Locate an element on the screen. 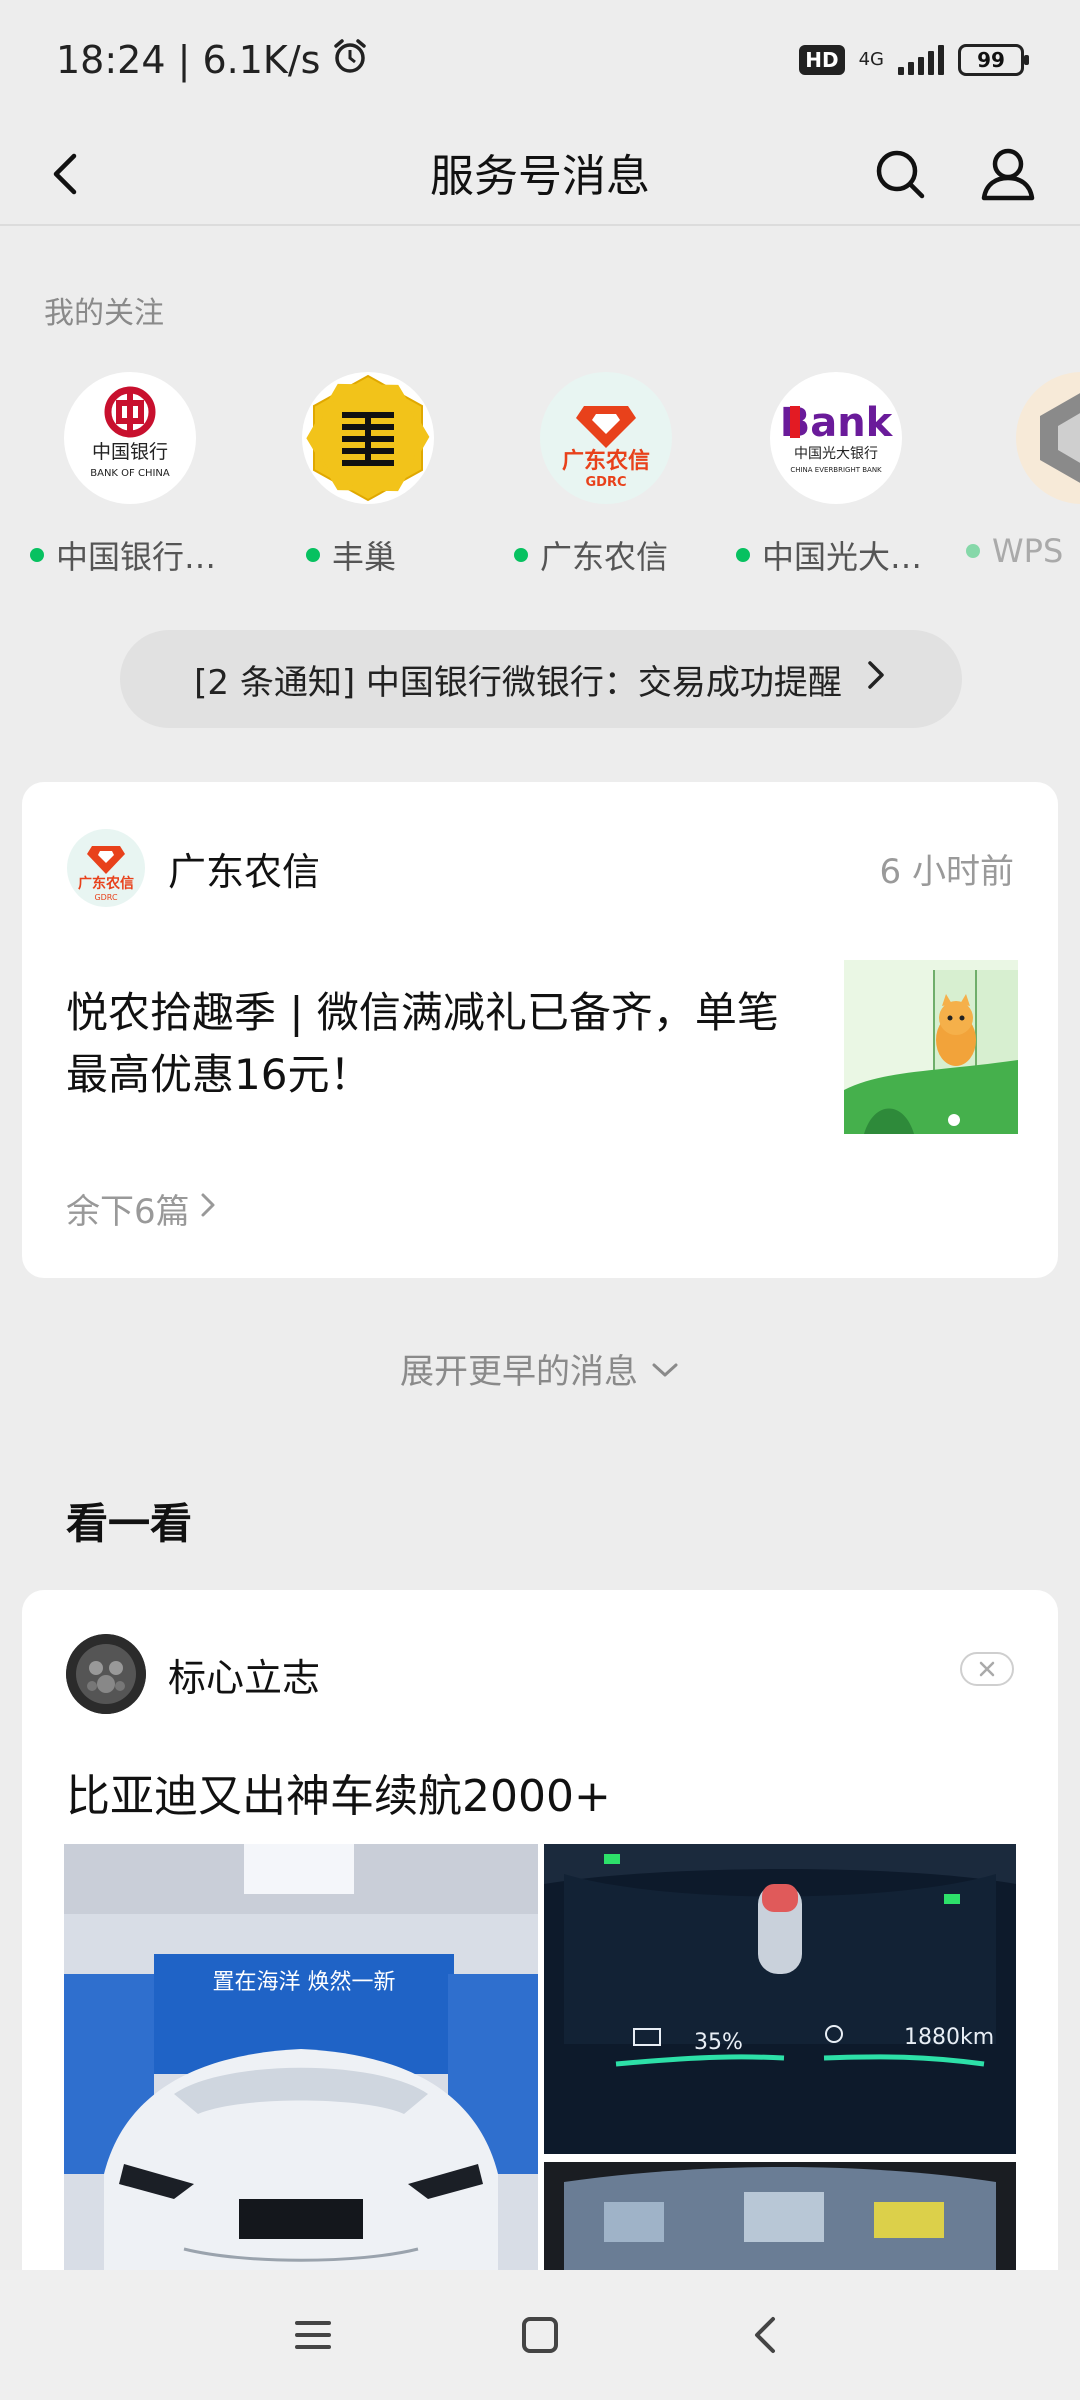 Image resolution: width=1080 pixels, height=2400 pixels. fengchao-logo is located at coordinates (368, 438).